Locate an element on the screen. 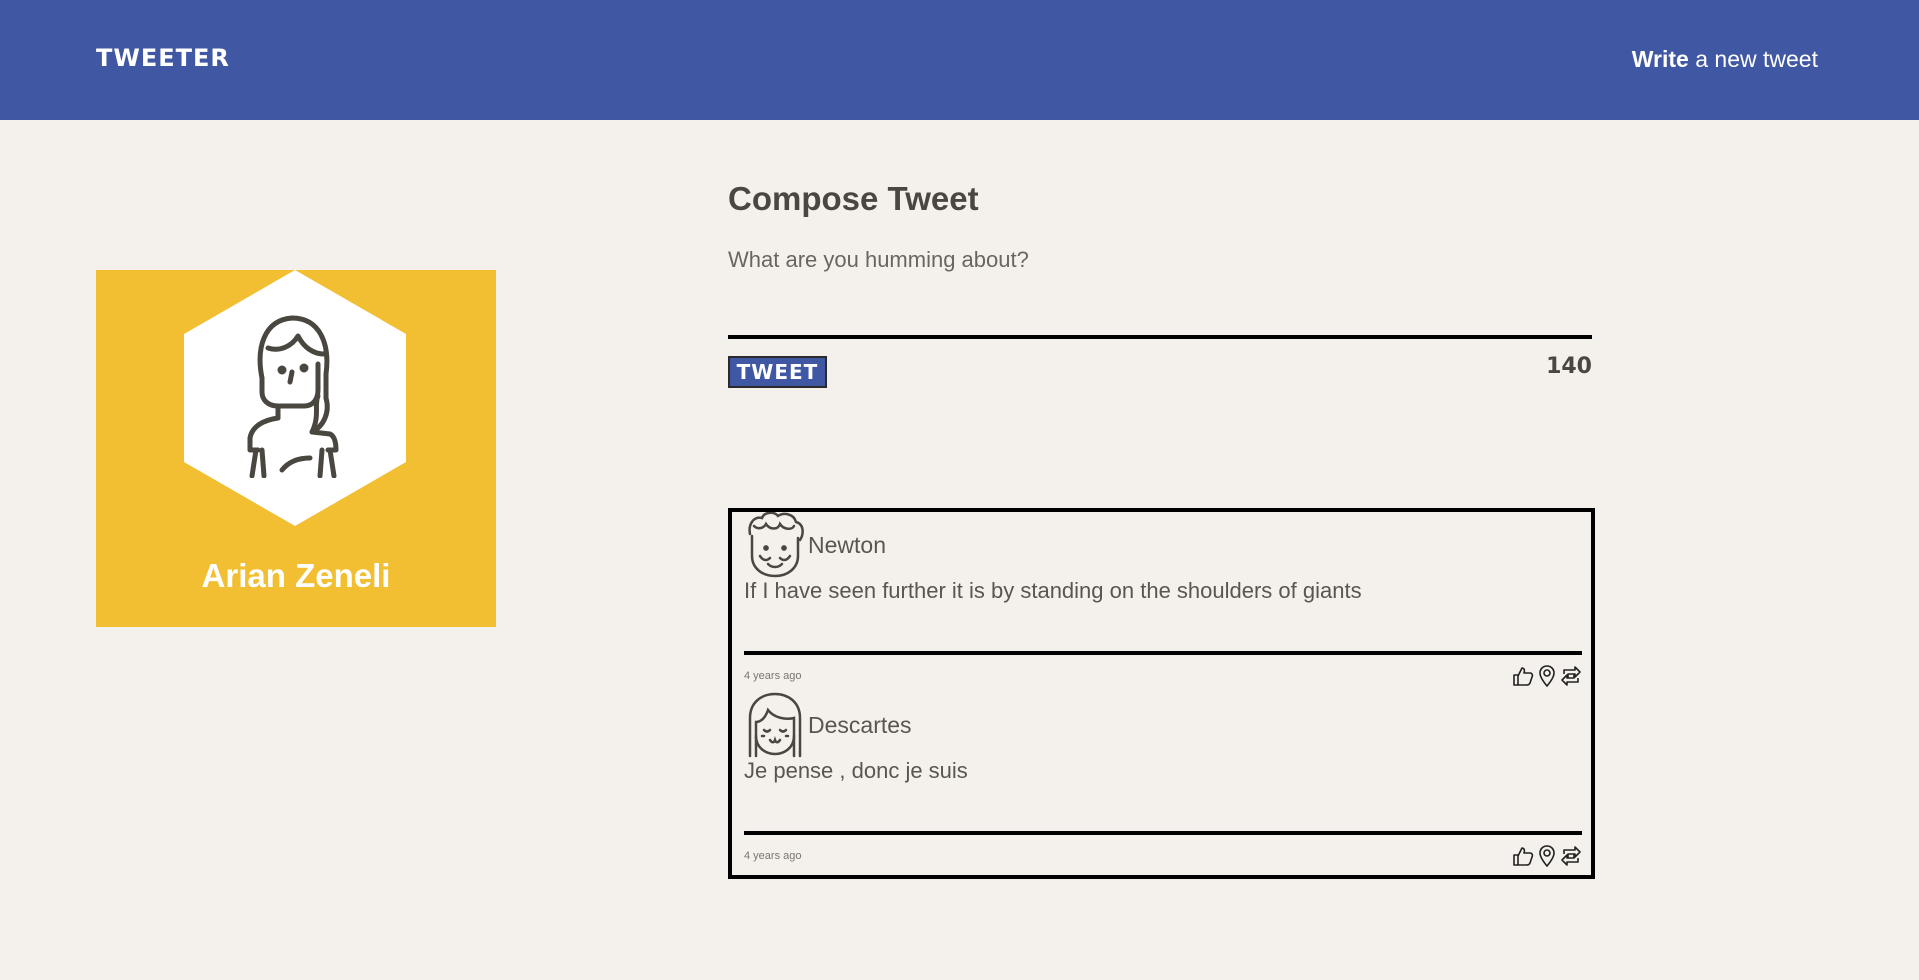  girl-avatar-icon is located at coordinates (293, 396).